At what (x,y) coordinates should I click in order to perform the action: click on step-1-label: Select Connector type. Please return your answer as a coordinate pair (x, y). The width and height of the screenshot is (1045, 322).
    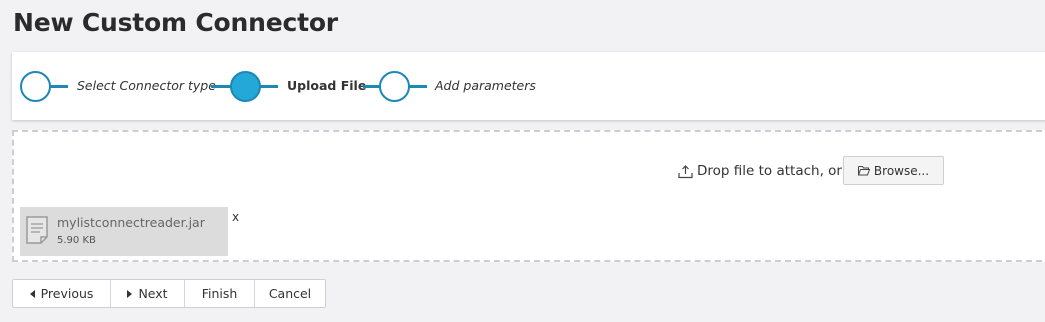
    Looking at the image, I should click on (146, 85).